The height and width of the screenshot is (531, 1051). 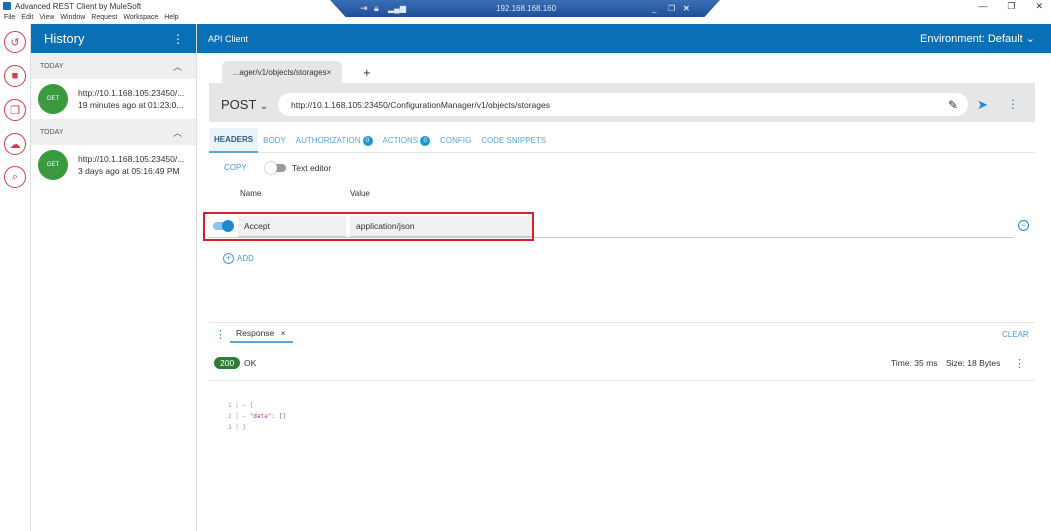 I want to click on window-controls: — ❐ ✕, so click(x=1010, y=6).